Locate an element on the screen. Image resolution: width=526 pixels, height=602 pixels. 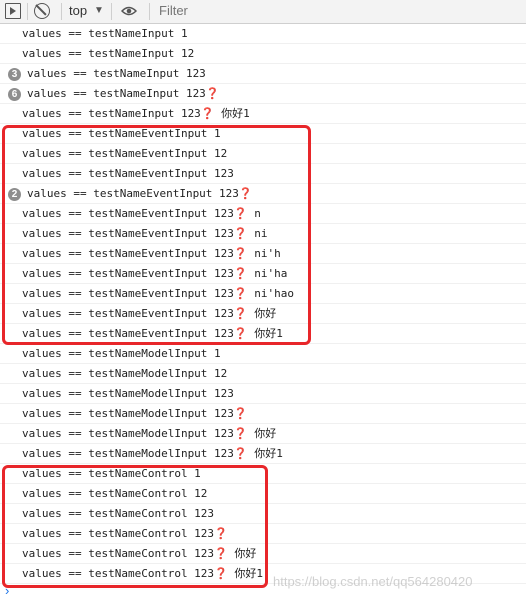
console-message-text: values == testNameInput 12 is located at coordinates (108, 53).